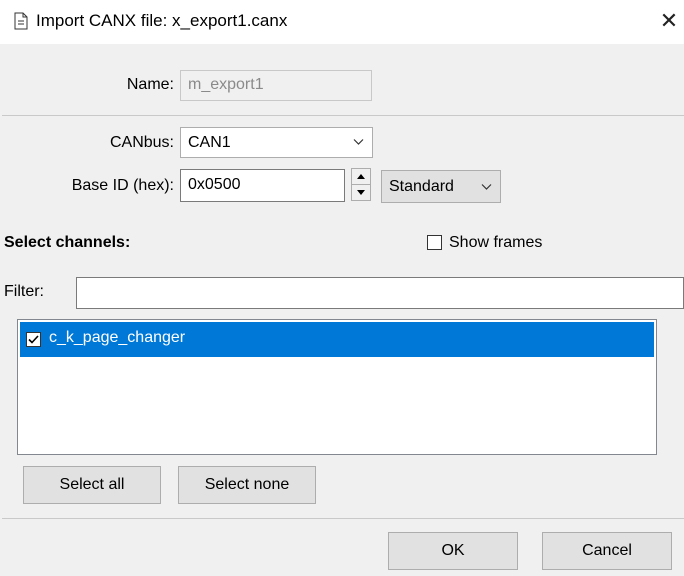  I want to click on name-label: Name:, so click(150, 84).